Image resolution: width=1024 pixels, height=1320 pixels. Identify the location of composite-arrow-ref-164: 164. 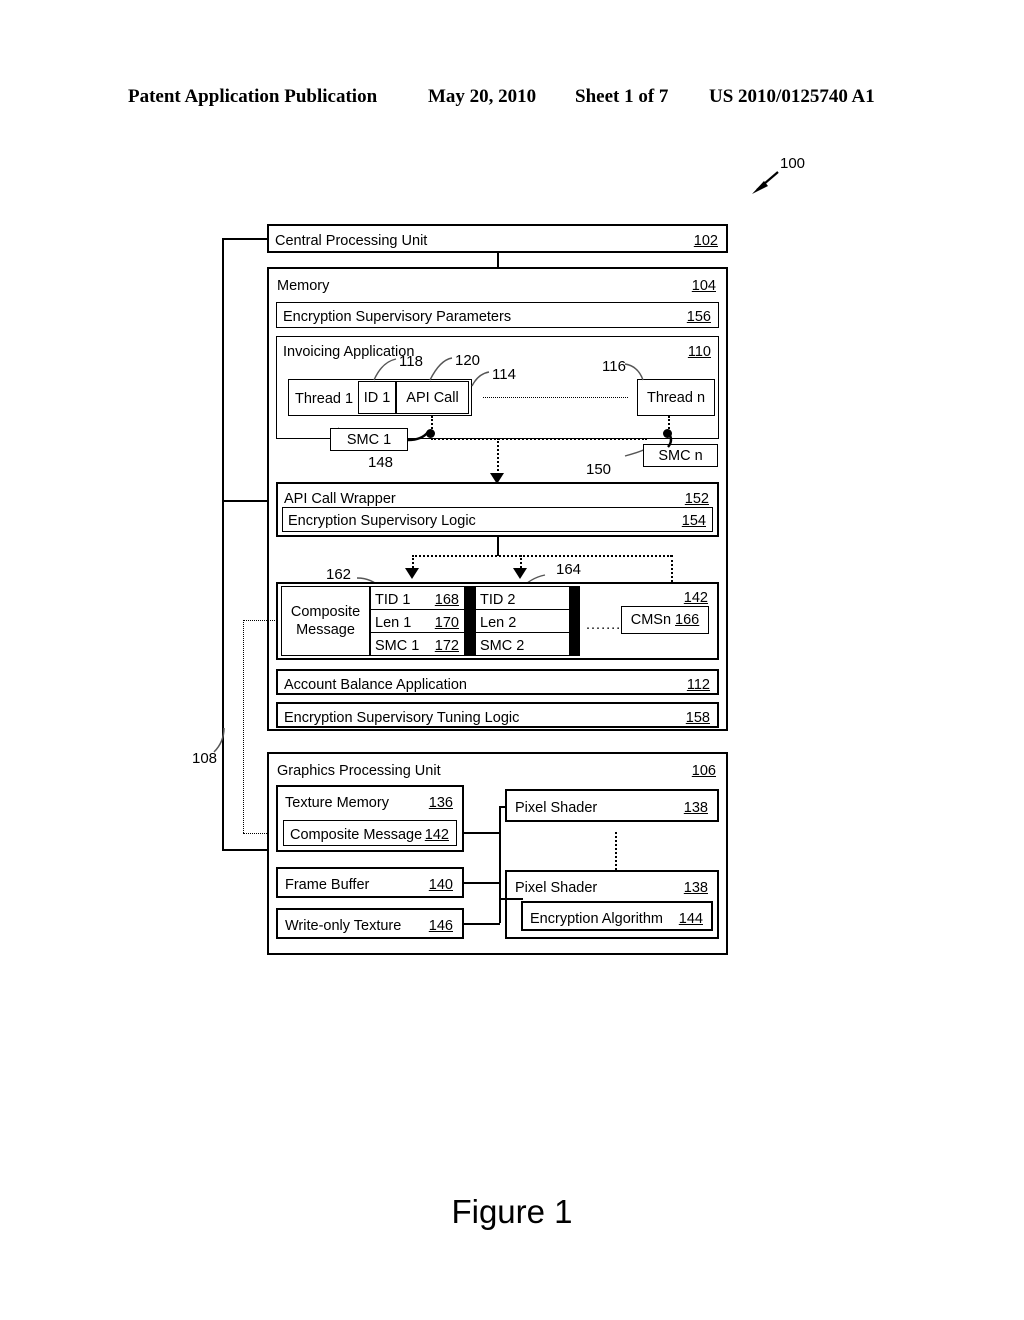
(569, 569).